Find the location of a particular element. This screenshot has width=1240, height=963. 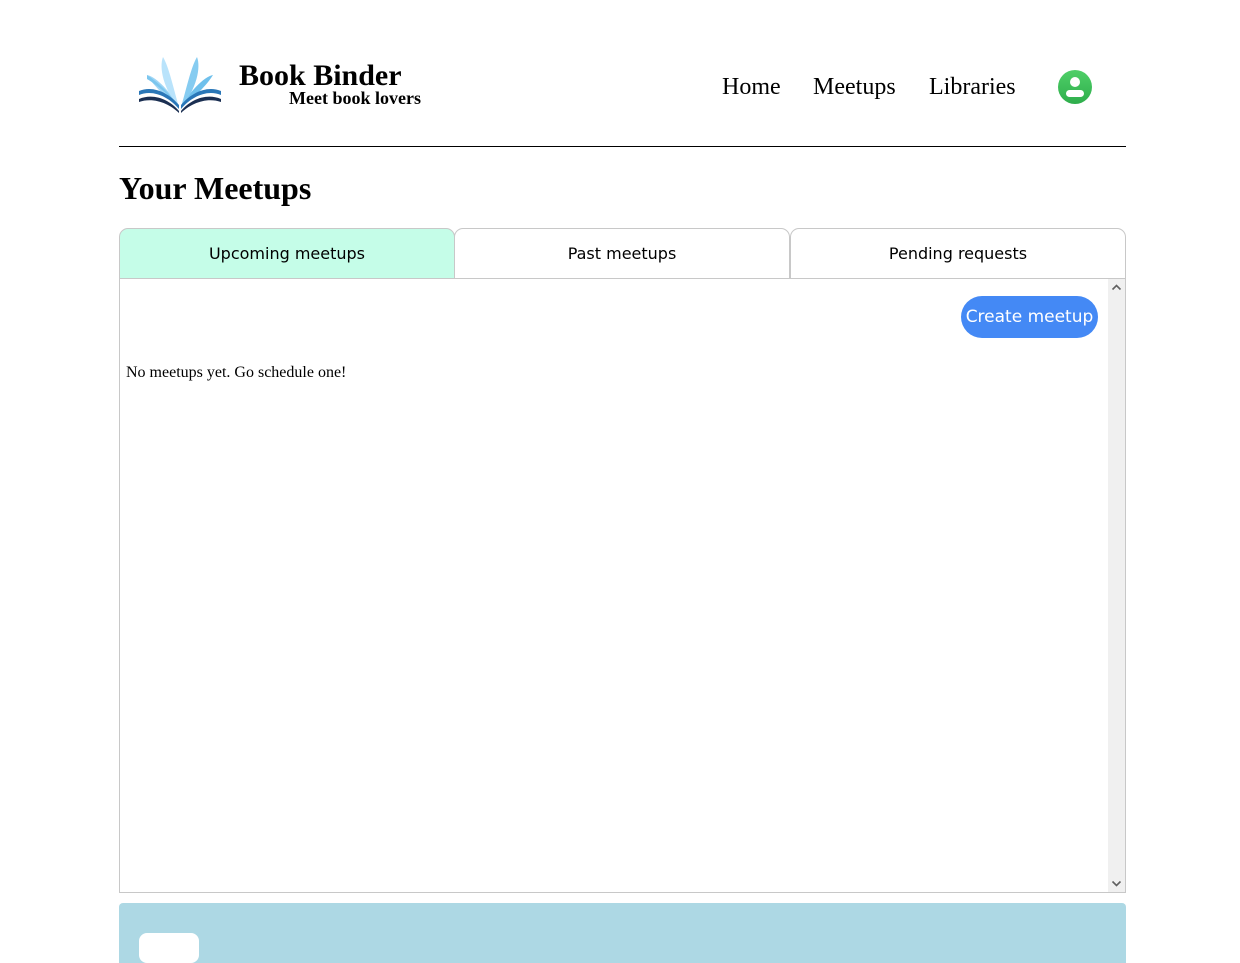

footer-card is located at coordinates (169, 948).